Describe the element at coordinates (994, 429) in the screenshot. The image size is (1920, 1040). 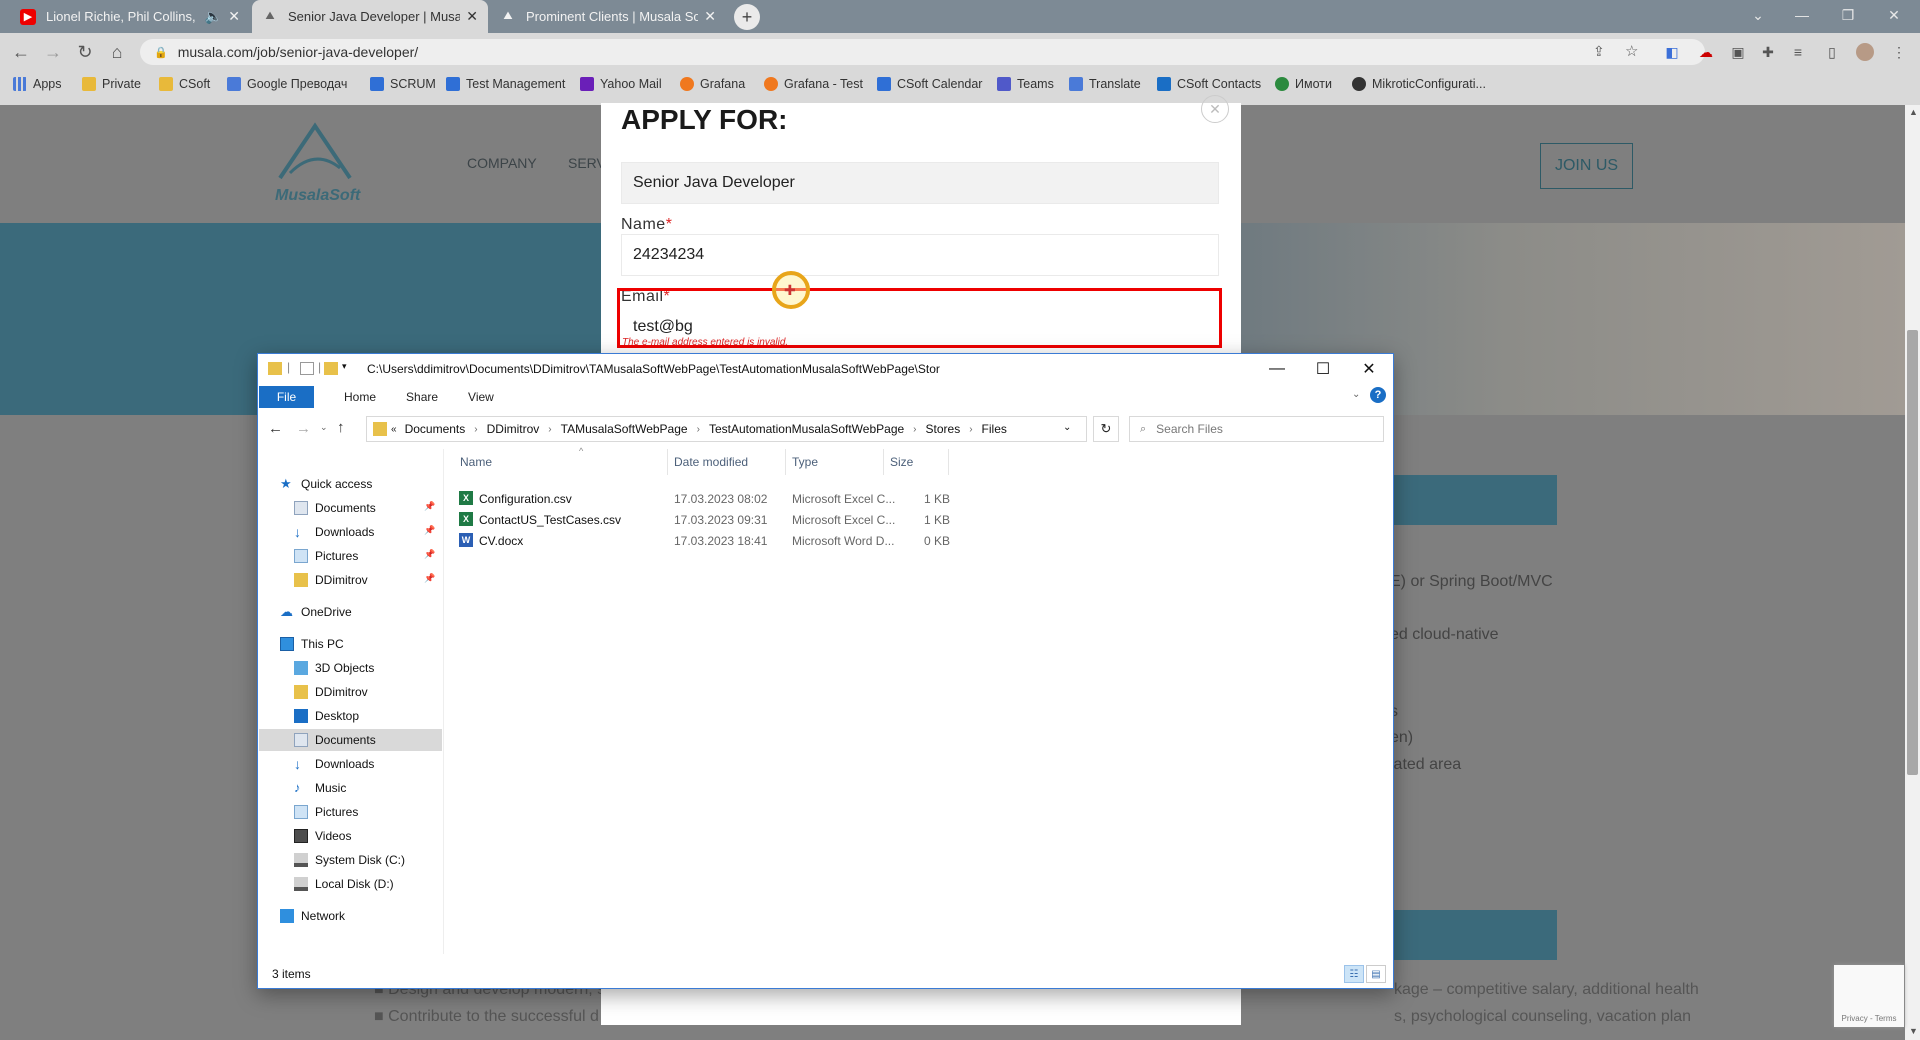
I see `crumb-files: Files` at that location.